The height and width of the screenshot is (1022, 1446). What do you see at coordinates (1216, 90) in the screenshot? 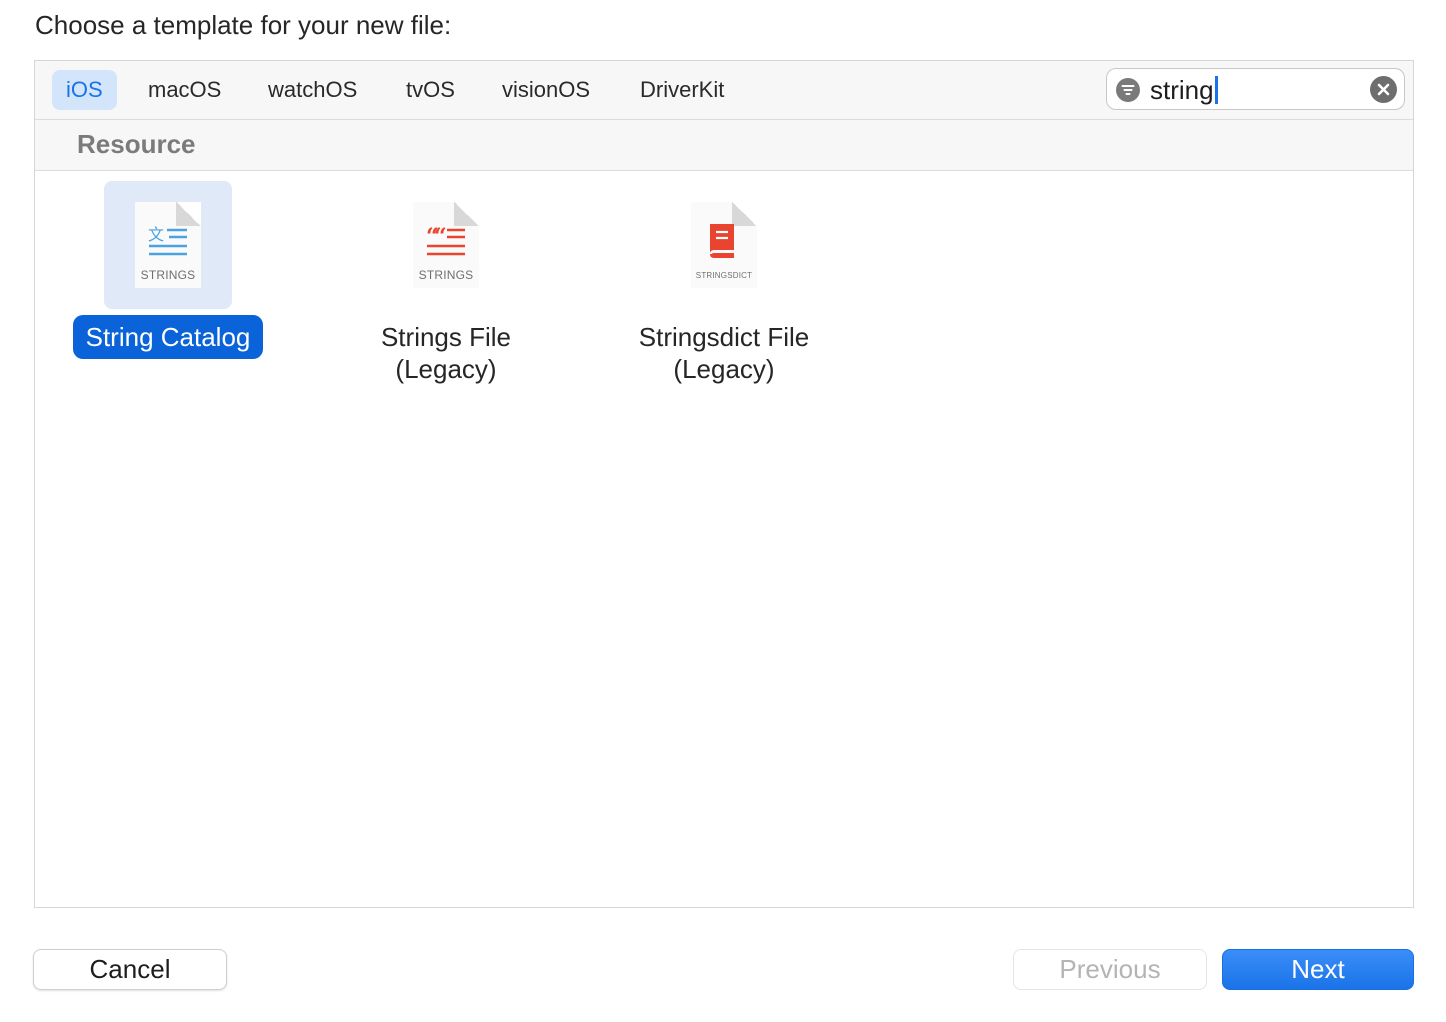
I see `text-caret` at bounding box center [1216, 90].